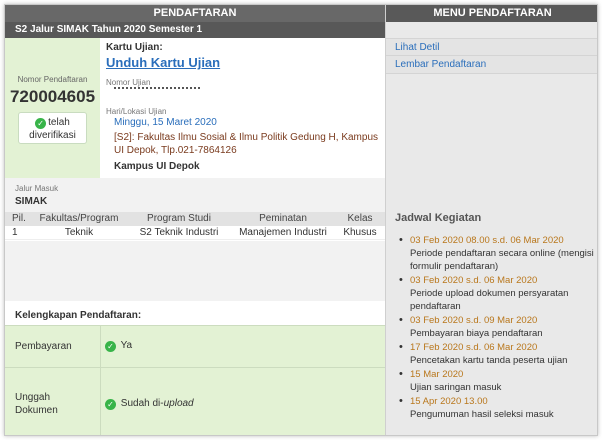 This screenshot has height=440, width=602. I want to click on exam-campus: Kampus UI Depok, so click(157, 166).